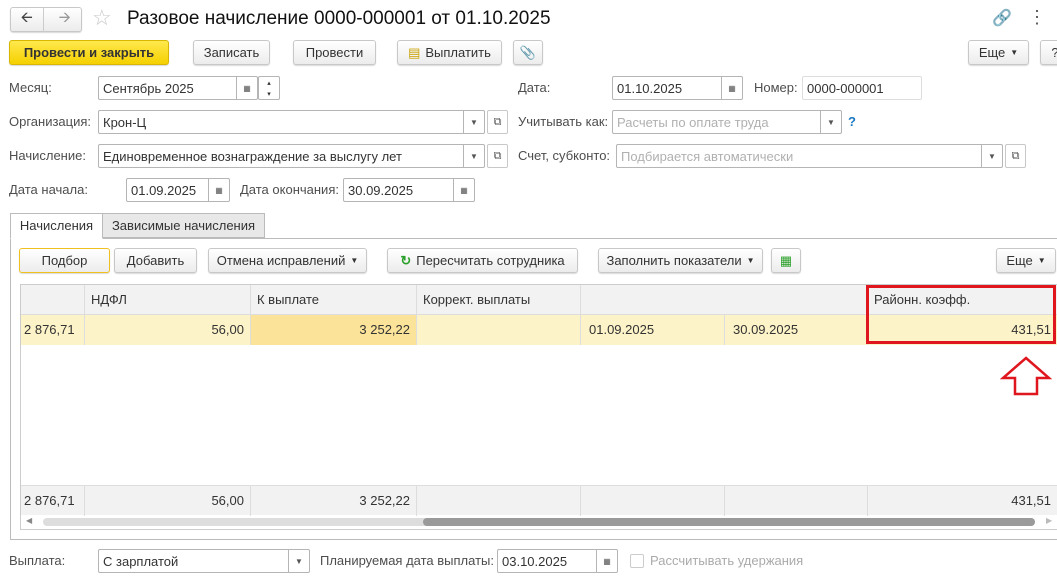  What do you see at coordinates (862, 88) in the screenshot?
I see `number-field: 0000-000001` at bounding box center [862, 88].